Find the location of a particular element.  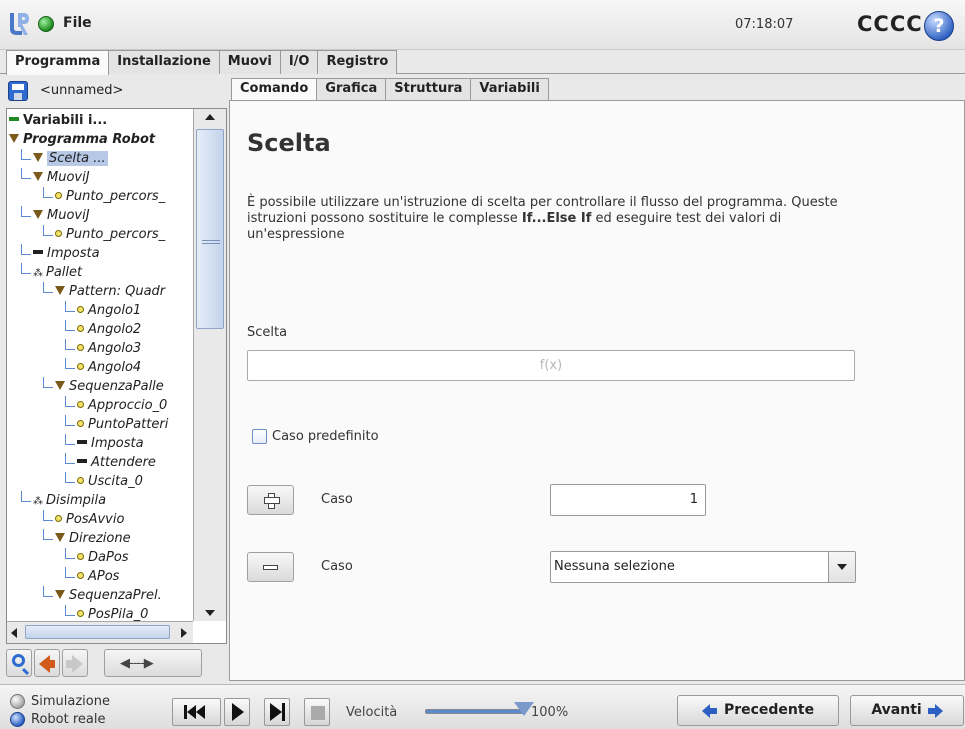

tree-item: Direzione is located at coordinates (124, 538).